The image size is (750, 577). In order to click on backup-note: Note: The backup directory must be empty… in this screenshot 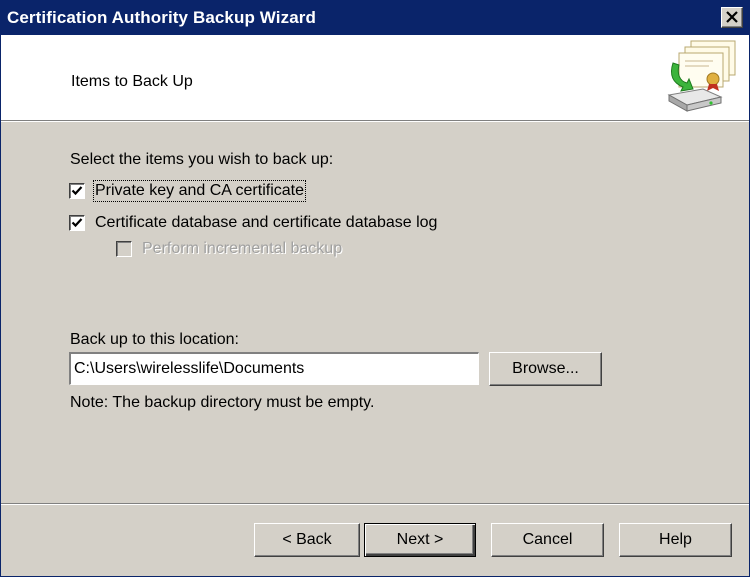, I will do `click(222, 402)`.